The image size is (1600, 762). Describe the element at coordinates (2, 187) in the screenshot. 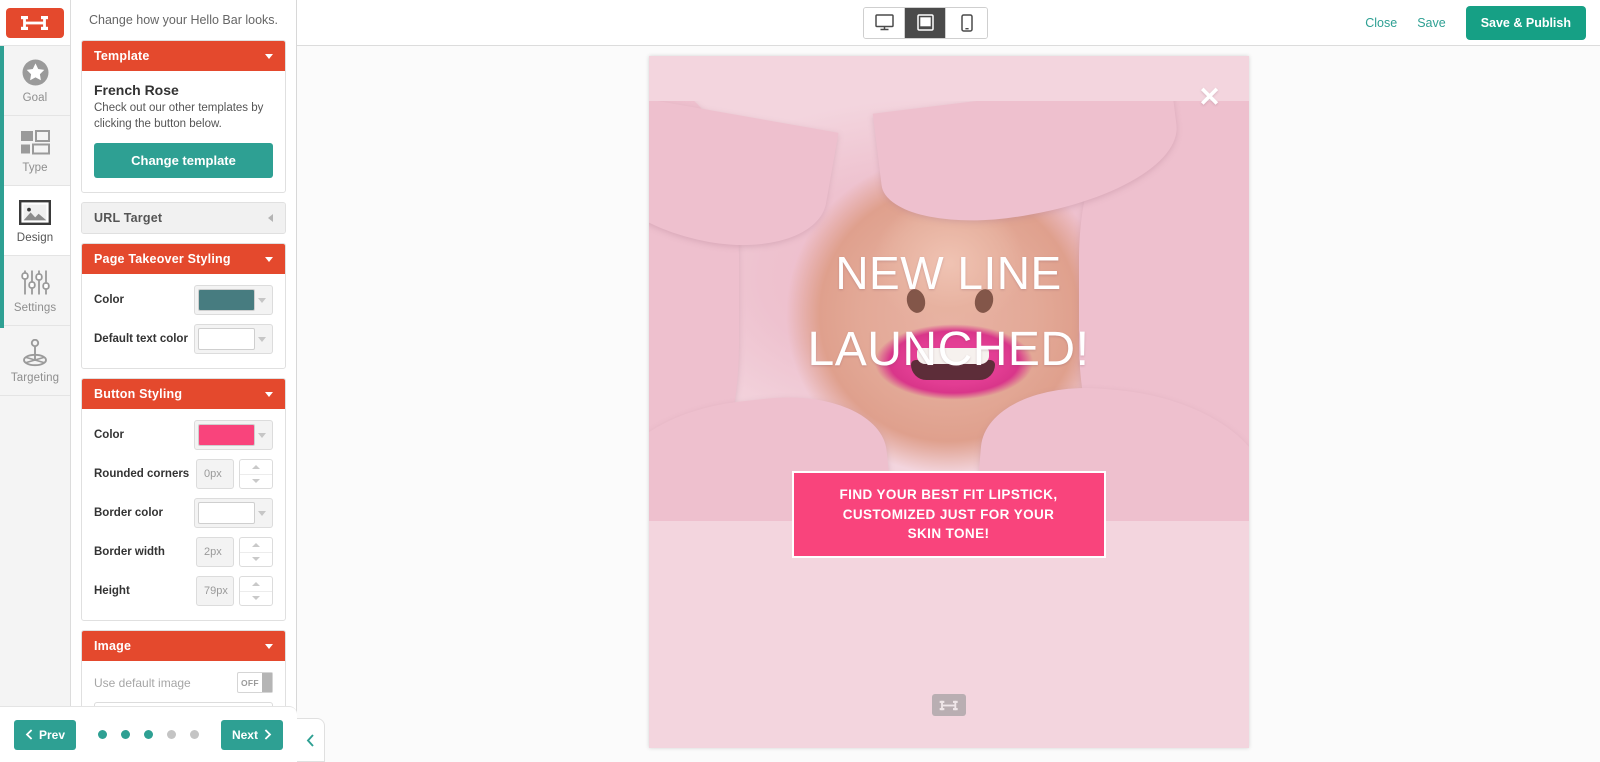

I see `rail-active-accent` at that location.